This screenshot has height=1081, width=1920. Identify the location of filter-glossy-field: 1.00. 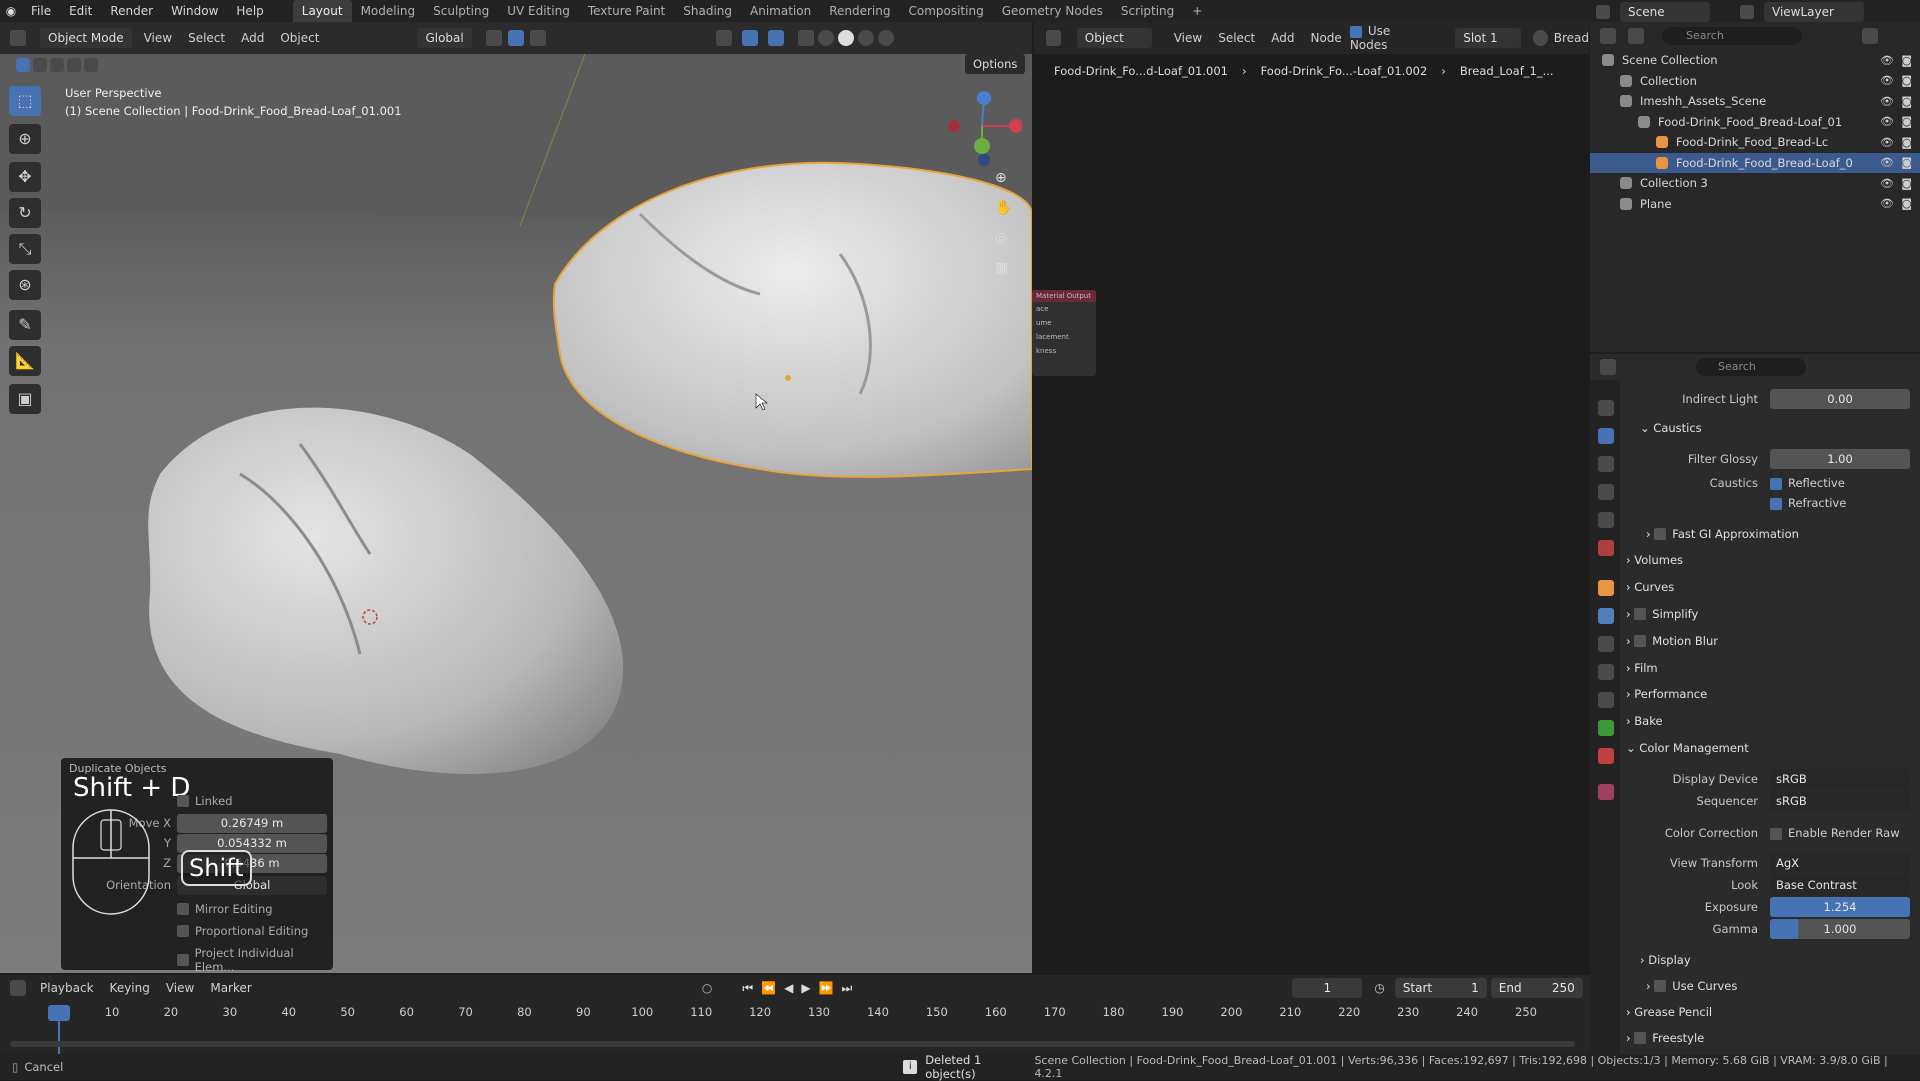
(1840, 459).